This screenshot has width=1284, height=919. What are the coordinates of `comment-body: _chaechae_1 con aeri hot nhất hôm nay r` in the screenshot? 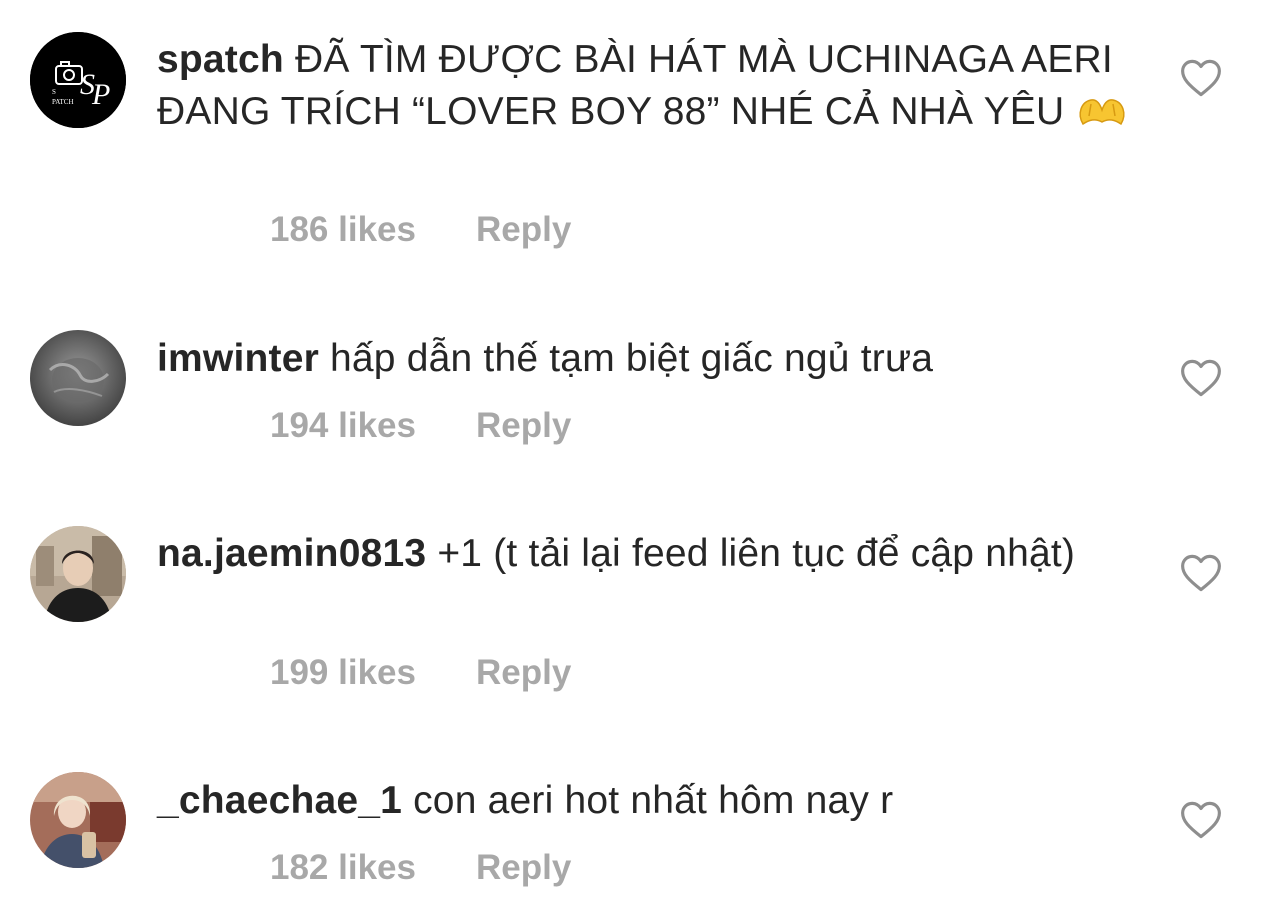 It's located at (652, 801).